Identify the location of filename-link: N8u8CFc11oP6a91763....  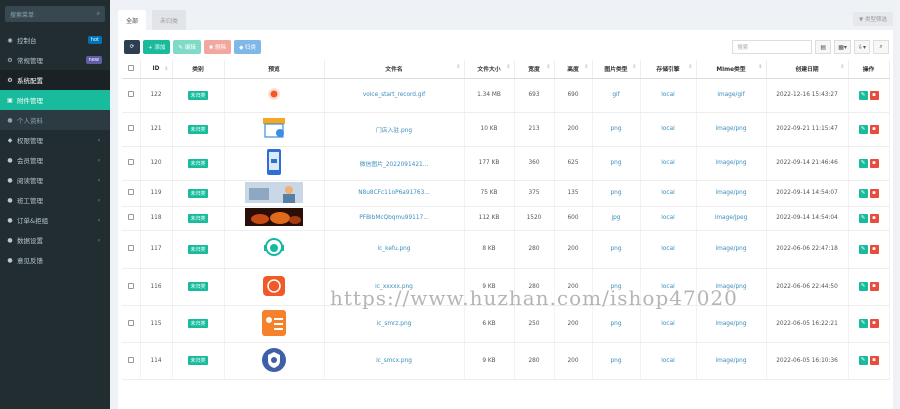
(394, 193).